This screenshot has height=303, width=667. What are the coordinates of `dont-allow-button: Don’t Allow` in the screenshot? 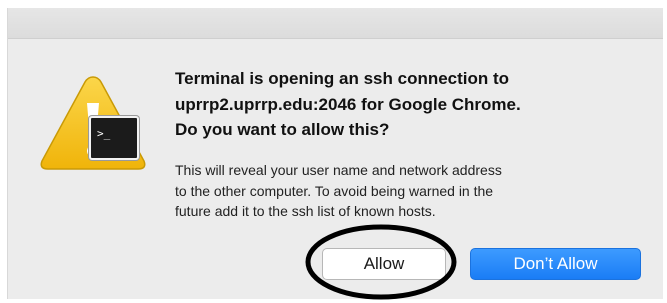 It's located at (555, 264).